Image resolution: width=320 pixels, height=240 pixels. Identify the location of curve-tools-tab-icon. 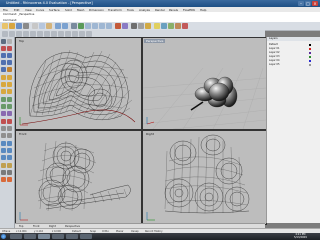
(54, 33).